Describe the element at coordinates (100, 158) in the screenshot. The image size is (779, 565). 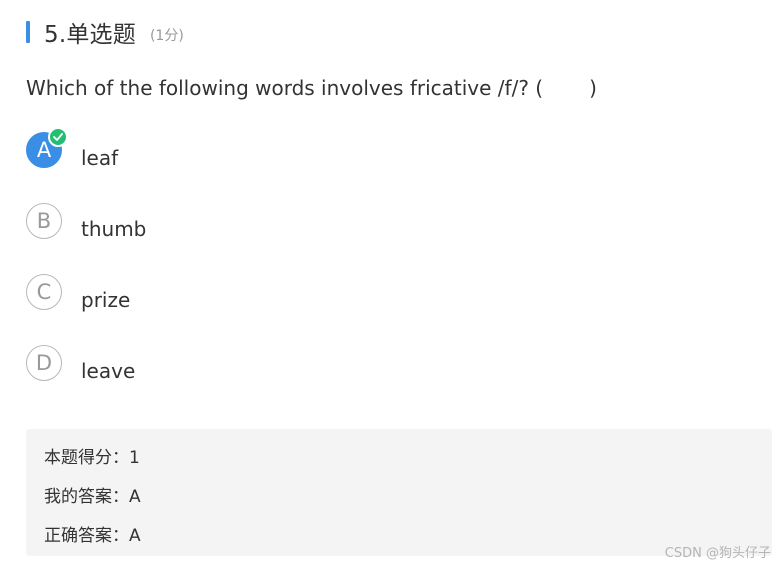
I see `option-a-label: leaf` at that location.